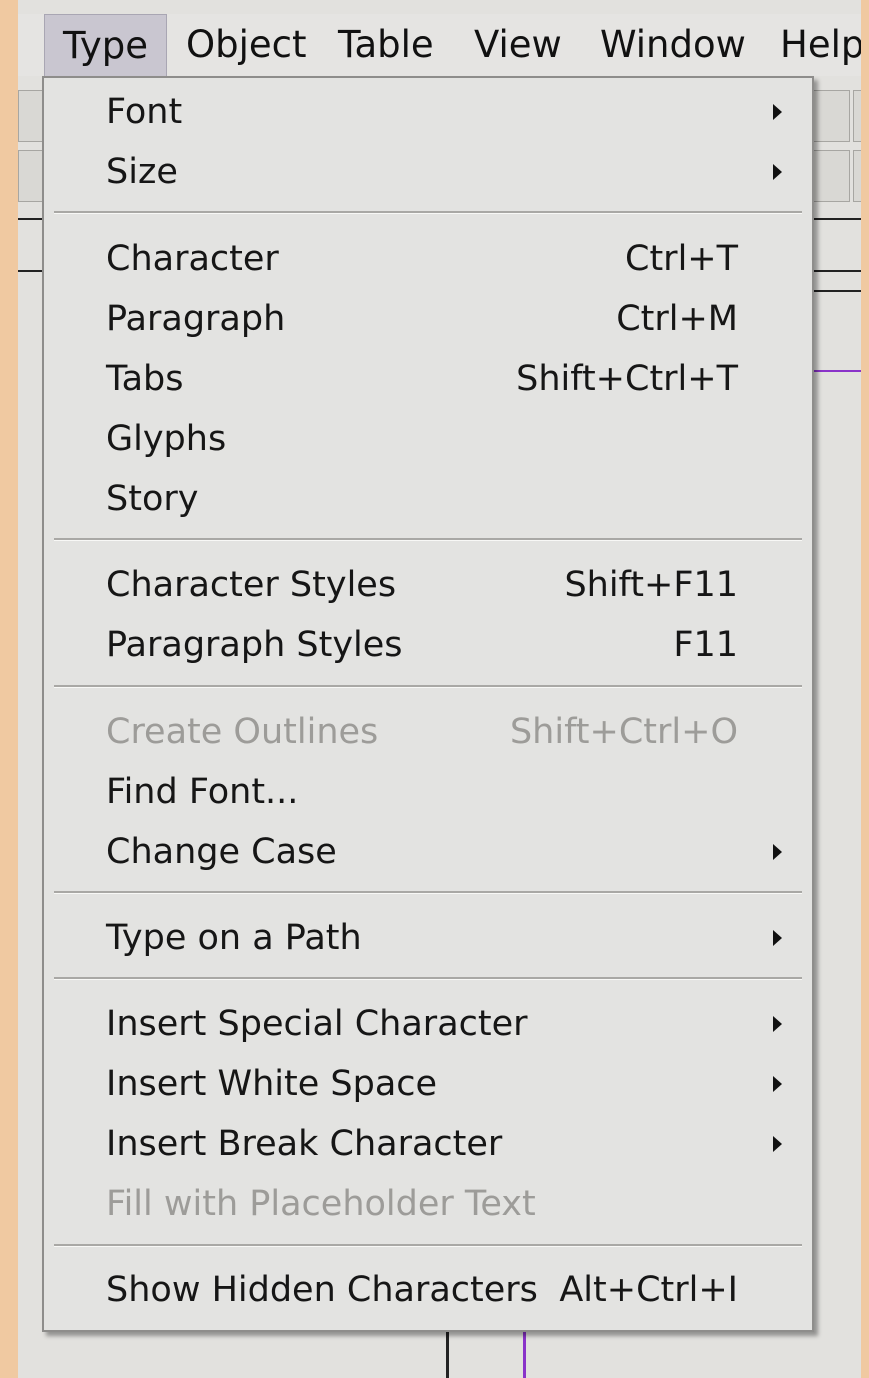  What do you see at coordinates (322, 1290) in the screenshot?
I see `menu-item-label: Show Hidden Characters` at bounding box center [322, 1290].